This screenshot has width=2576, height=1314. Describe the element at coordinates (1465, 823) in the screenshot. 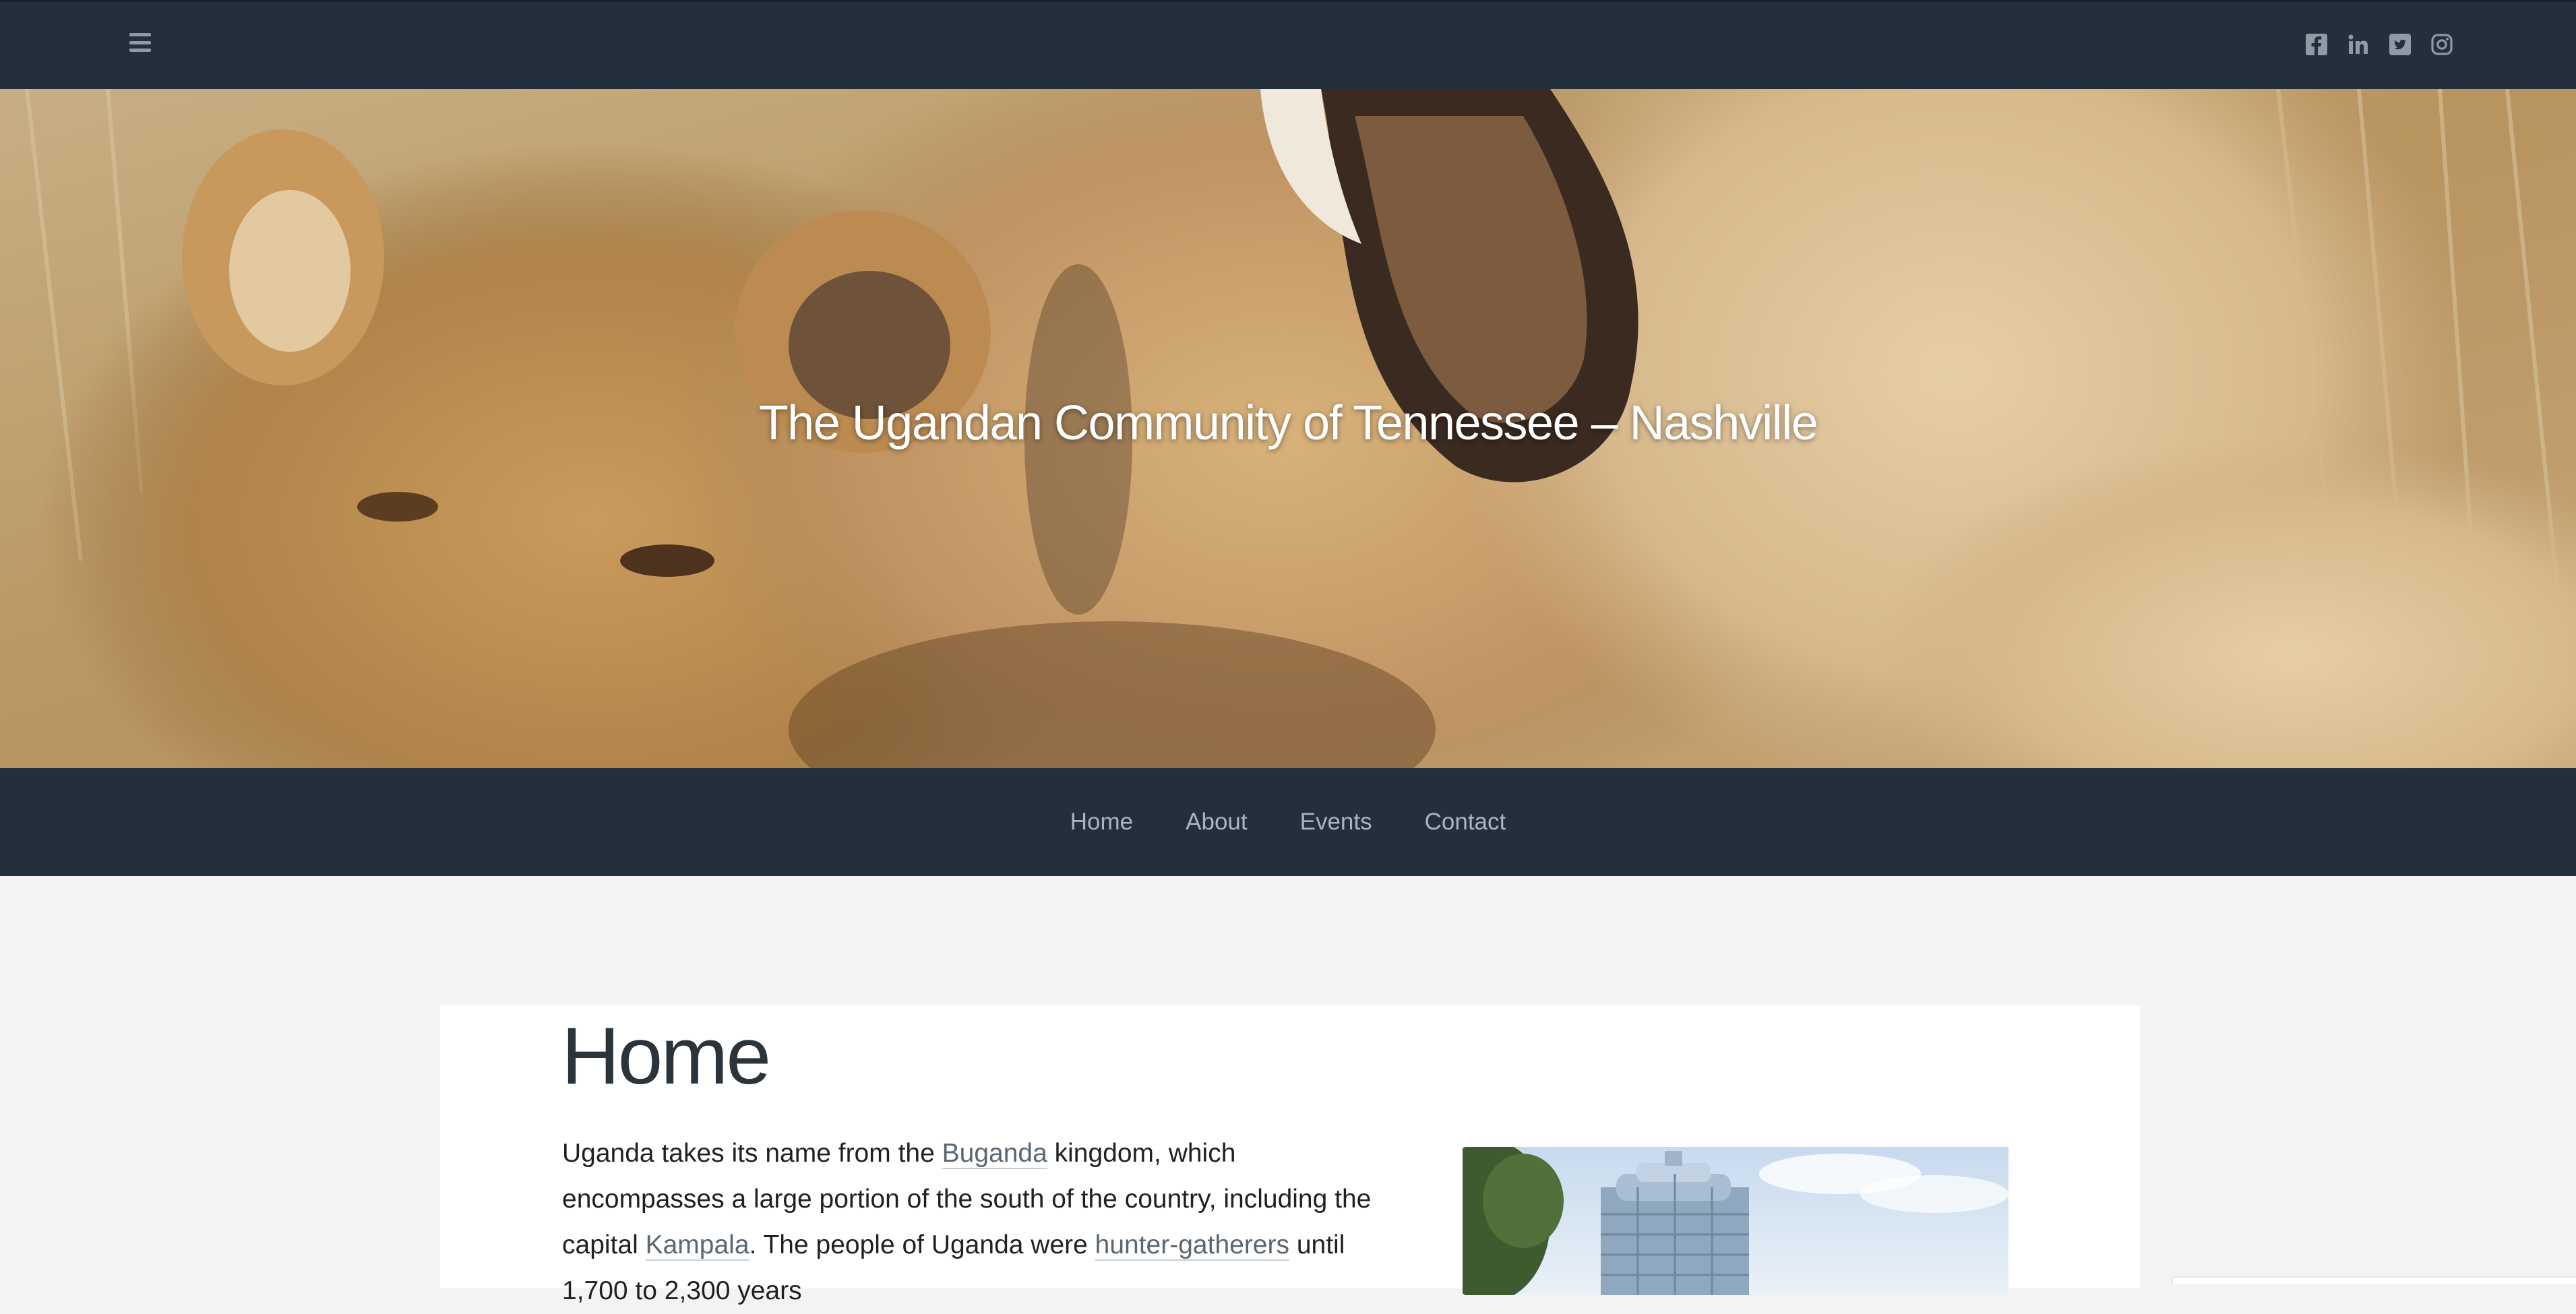

I see `nav-contact: Contact` at that location.